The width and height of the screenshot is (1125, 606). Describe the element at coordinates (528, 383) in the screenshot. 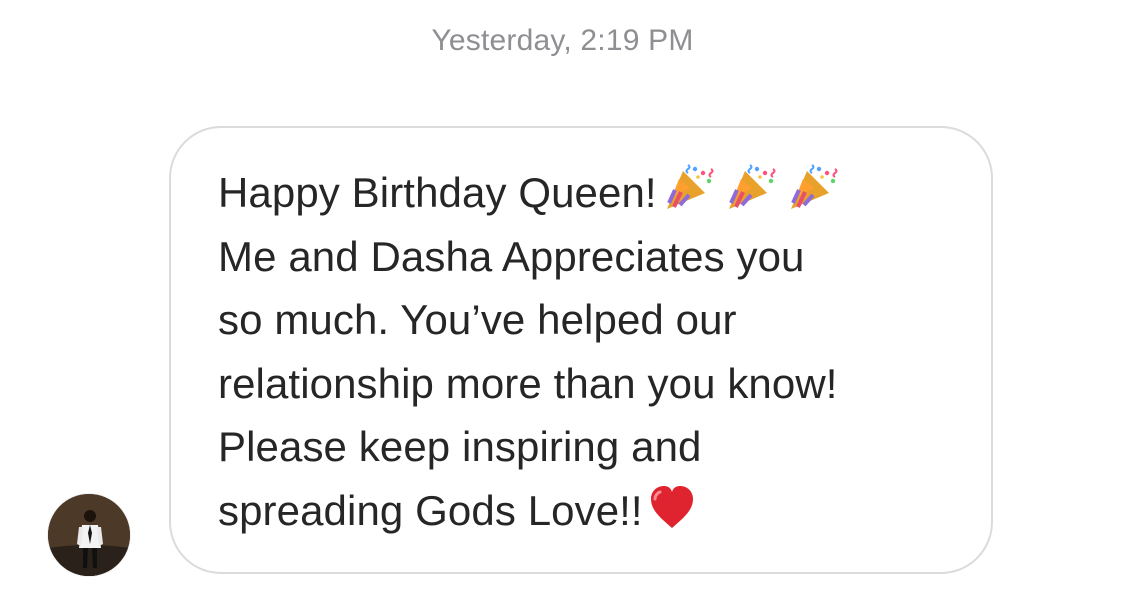

I see `message-line-4: relationship more than you know!` at that location.